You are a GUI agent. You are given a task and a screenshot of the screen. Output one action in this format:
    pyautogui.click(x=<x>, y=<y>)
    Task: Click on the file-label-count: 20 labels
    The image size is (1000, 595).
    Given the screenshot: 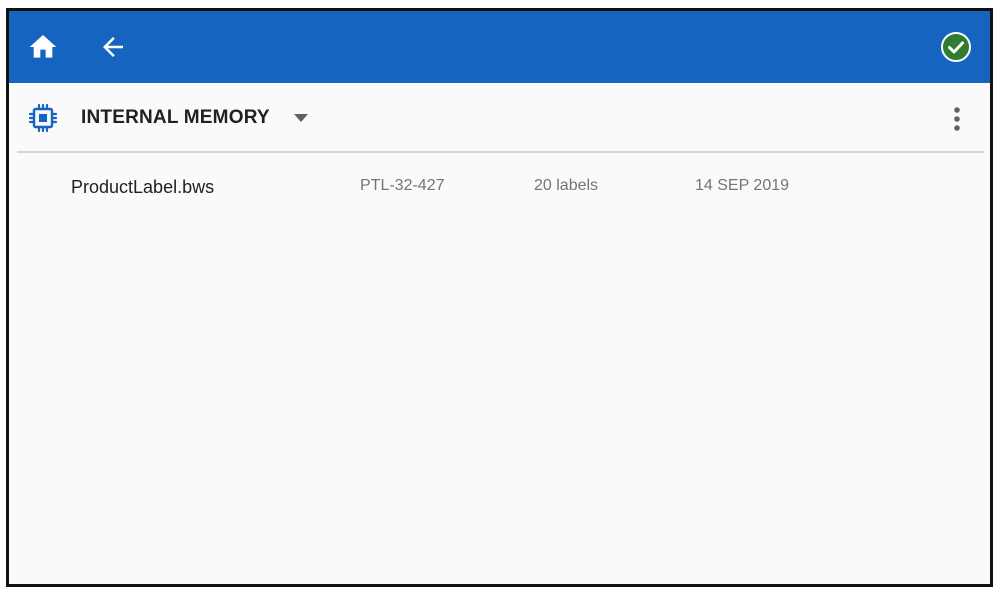 What is the action you would take?
    pyautogui.click(x=566, y=185)
    